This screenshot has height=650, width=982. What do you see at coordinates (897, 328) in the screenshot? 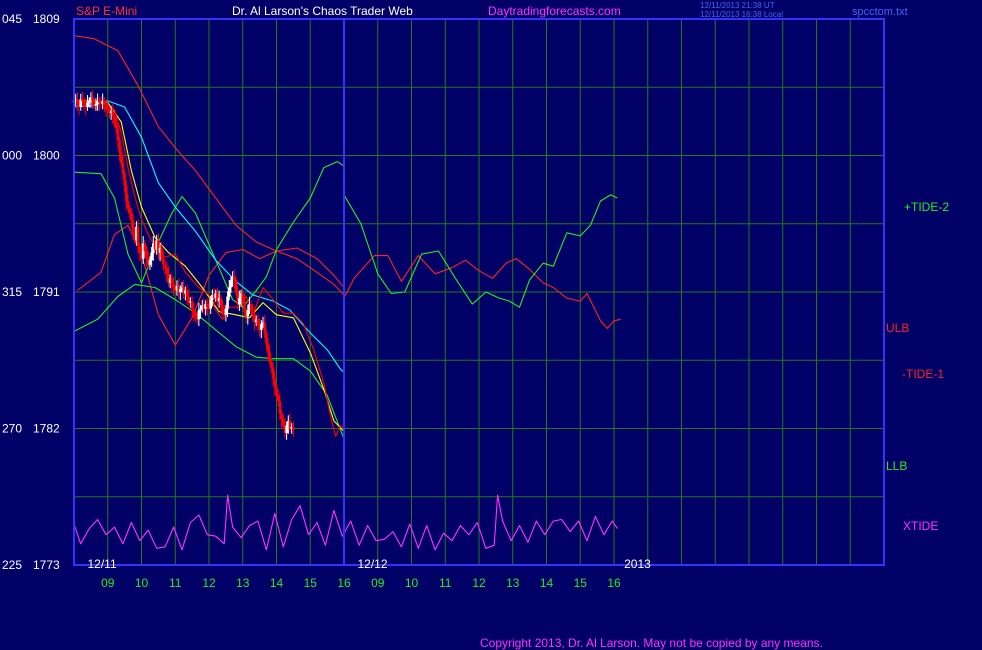
I see `legend-label: ULB` at bounding box center [897, 328].